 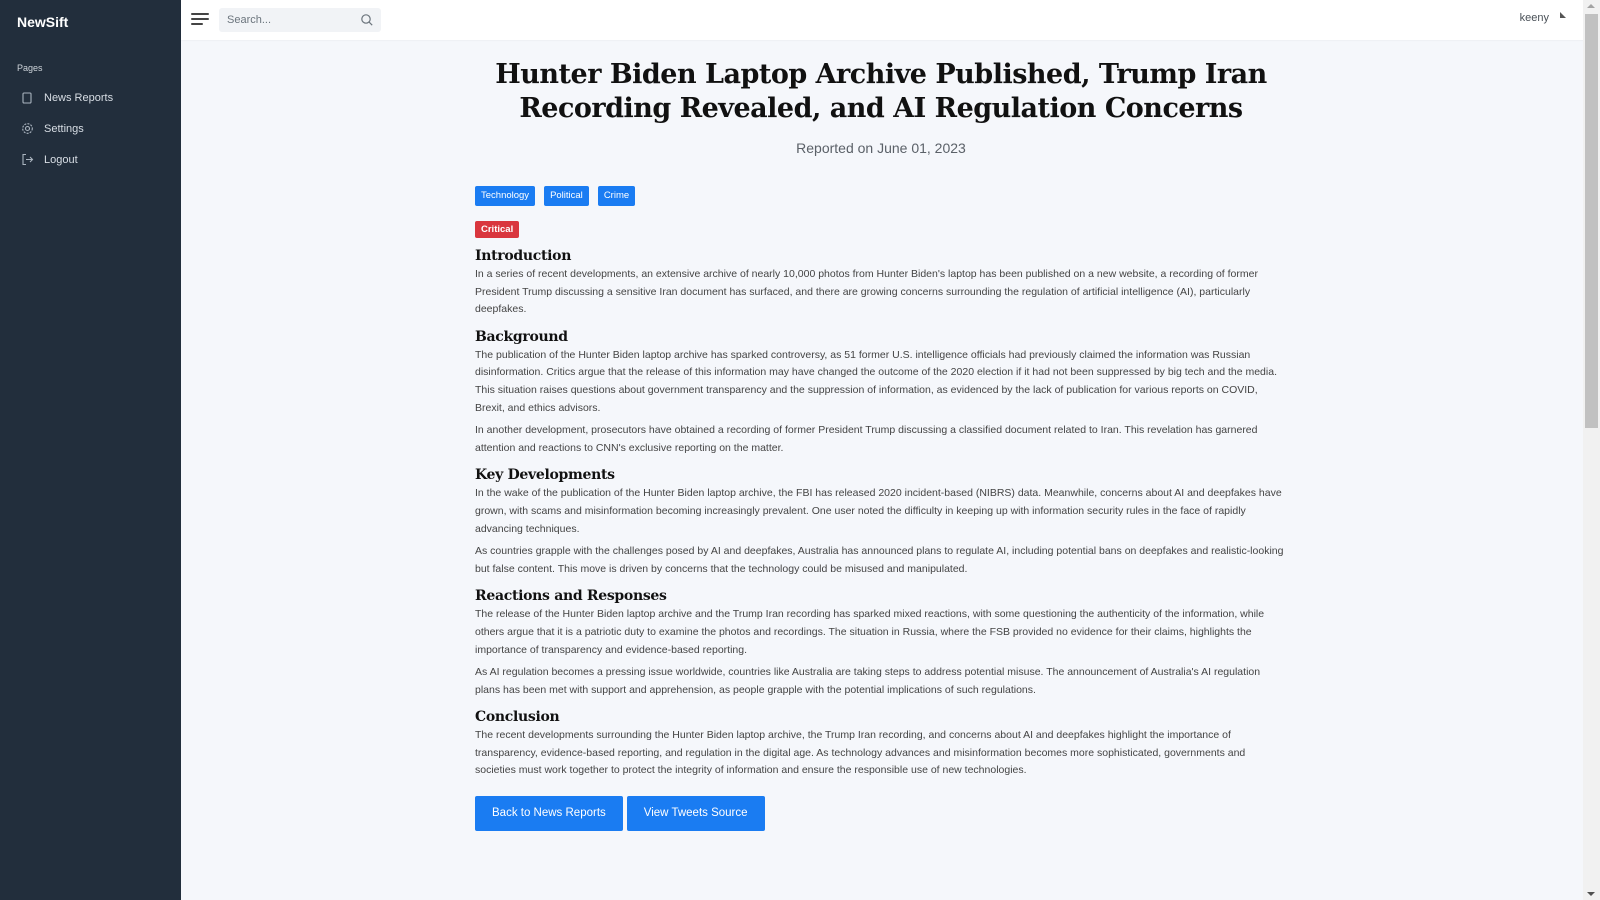 I want to click on user-menu: keeny, so click(x=1543, y=18).